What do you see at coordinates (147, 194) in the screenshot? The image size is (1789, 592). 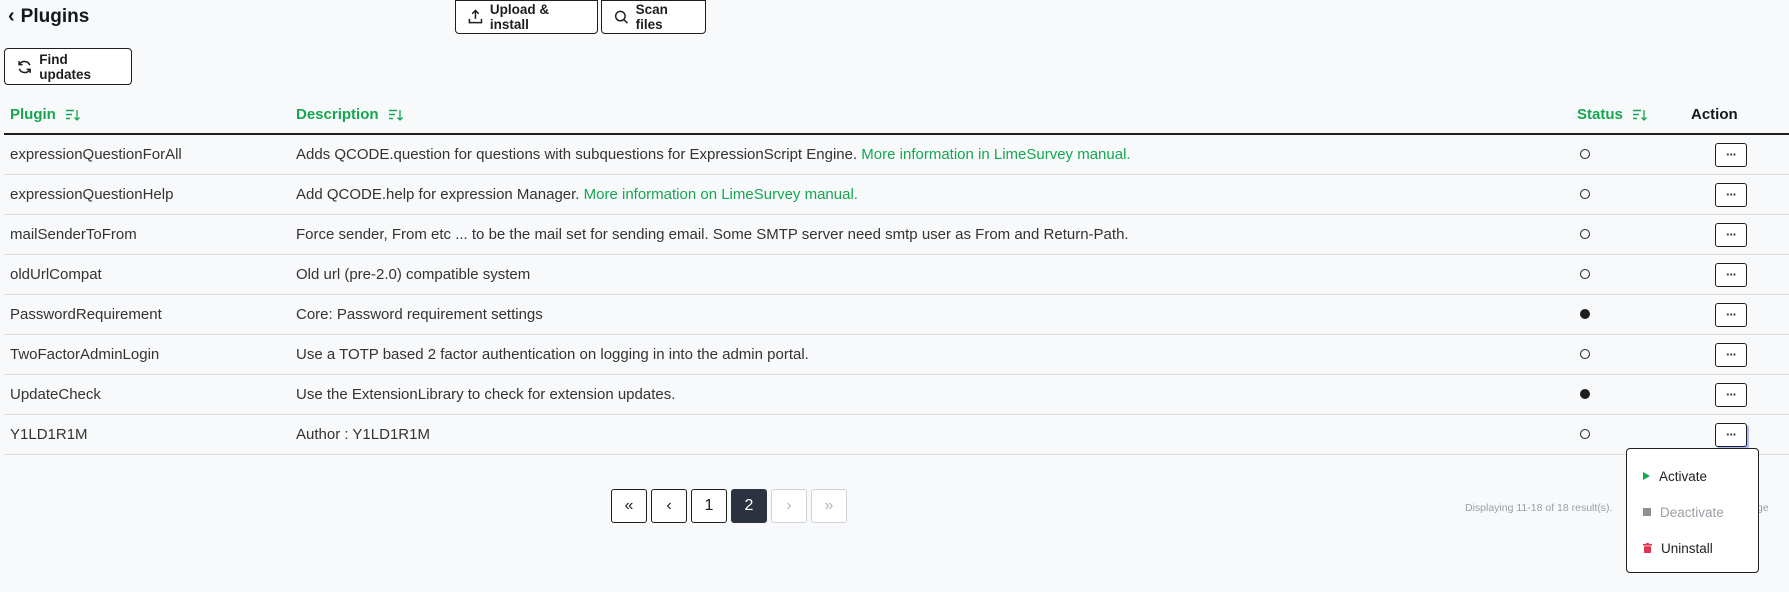 I see `plugin-name-link: expressionQuestionHelp` at bounding box center [147, 194].